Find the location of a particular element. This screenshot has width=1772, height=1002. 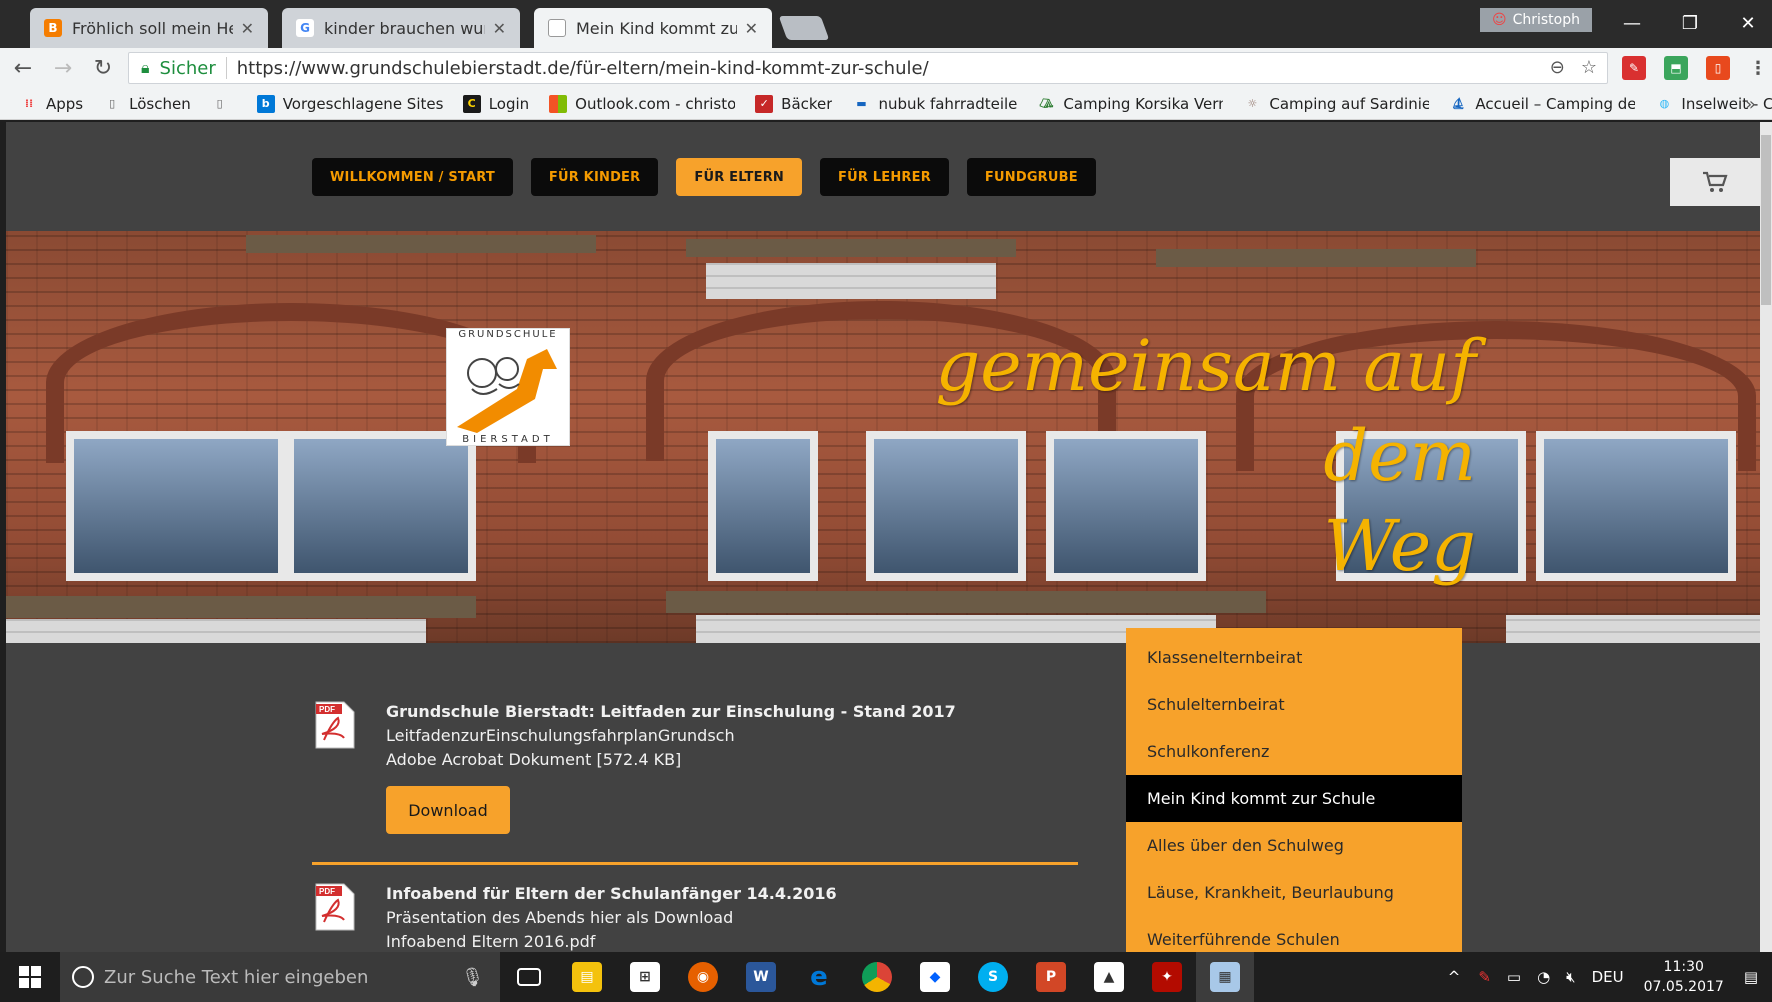

volume-muted-icon: 🔇︎ is located at coordinates (1570, 977).